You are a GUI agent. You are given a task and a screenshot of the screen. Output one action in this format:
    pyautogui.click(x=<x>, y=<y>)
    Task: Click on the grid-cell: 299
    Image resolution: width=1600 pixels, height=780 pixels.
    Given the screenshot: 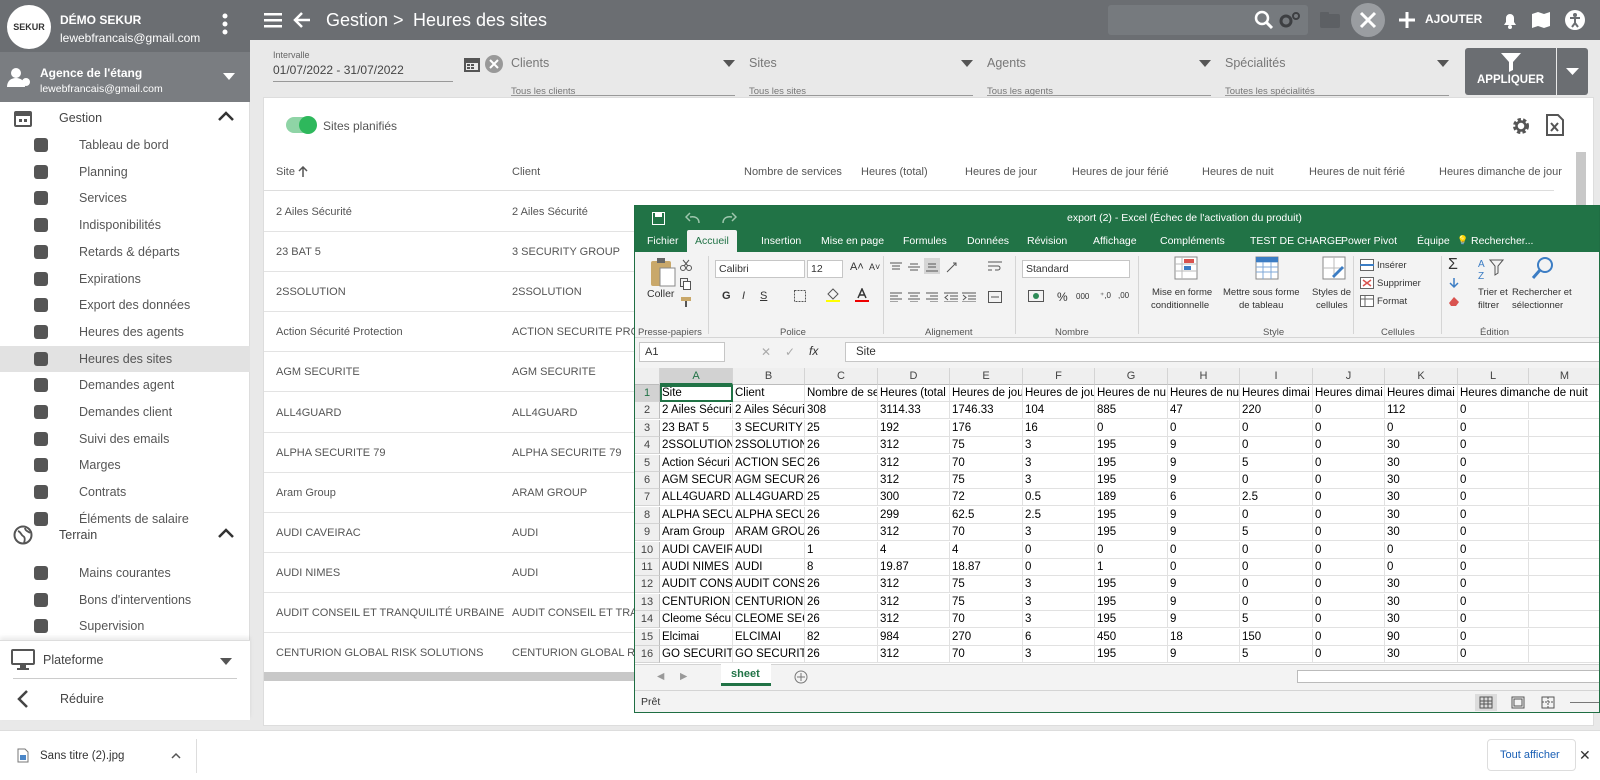 What is the action you would take?
    pyautogui.click(x=914, y=515)
    